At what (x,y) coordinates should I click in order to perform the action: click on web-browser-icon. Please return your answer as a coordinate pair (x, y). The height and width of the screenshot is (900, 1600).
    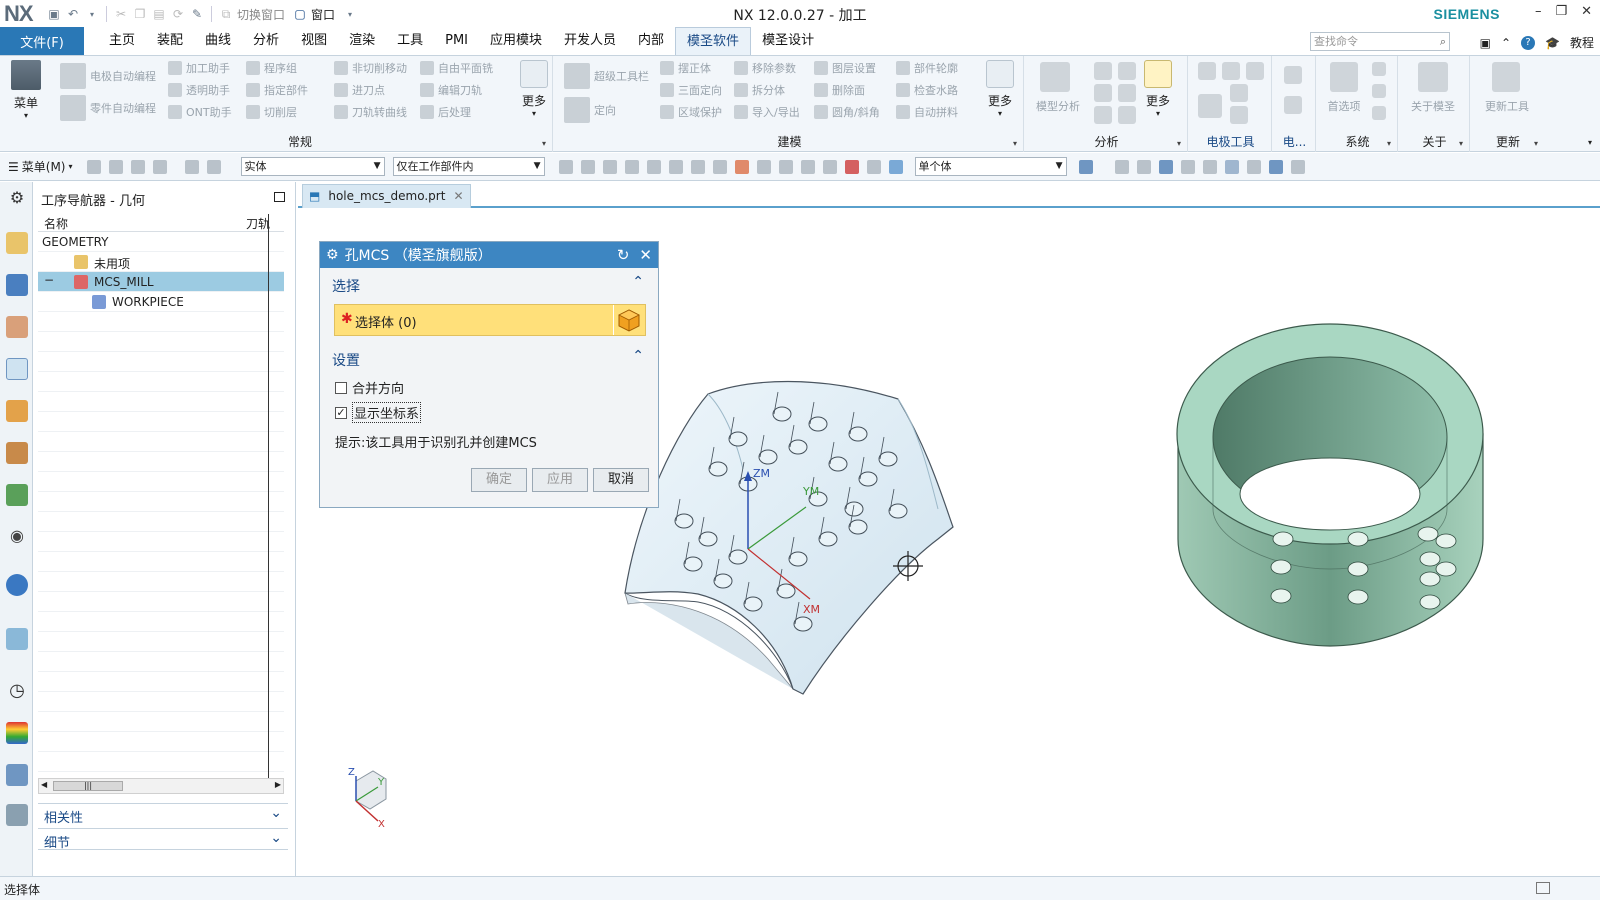
    Looking at the image, I should click on (17, 639).